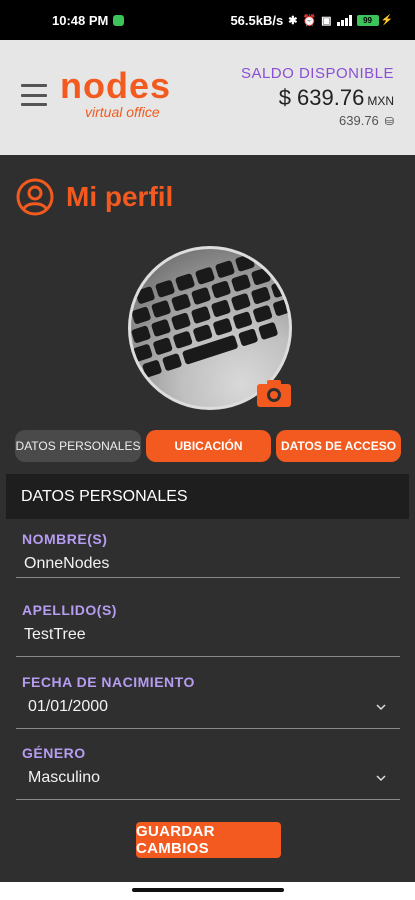 The width and height of the screenshot is (415, 900). What do you see at coordinates (389, 122) in the screenshot?
I see `coins-icon: ⛁` at bounding box center [389, 122].